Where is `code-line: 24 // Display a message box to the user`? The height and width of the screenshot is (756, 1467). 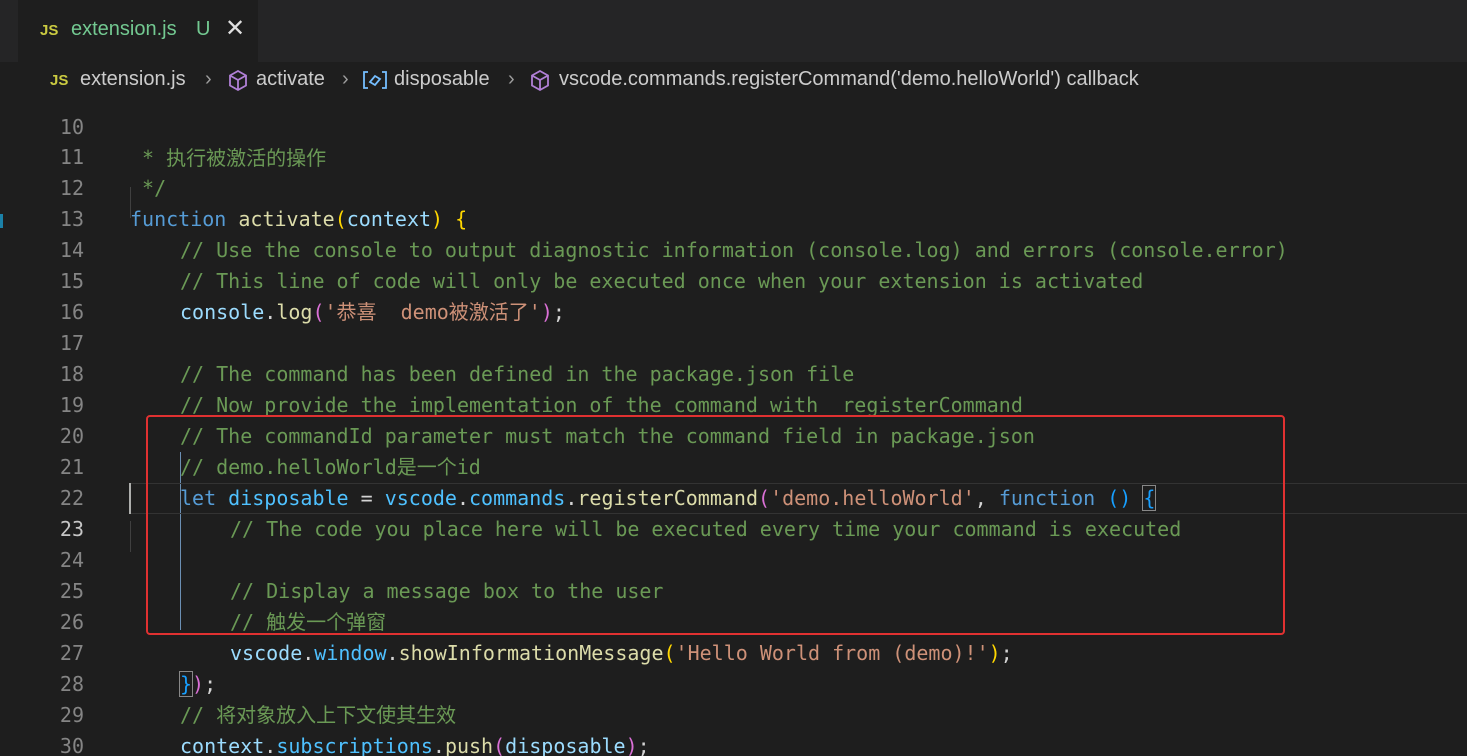
code-line: 24 // Display a message box to the user is located at coordinates (733, 558).